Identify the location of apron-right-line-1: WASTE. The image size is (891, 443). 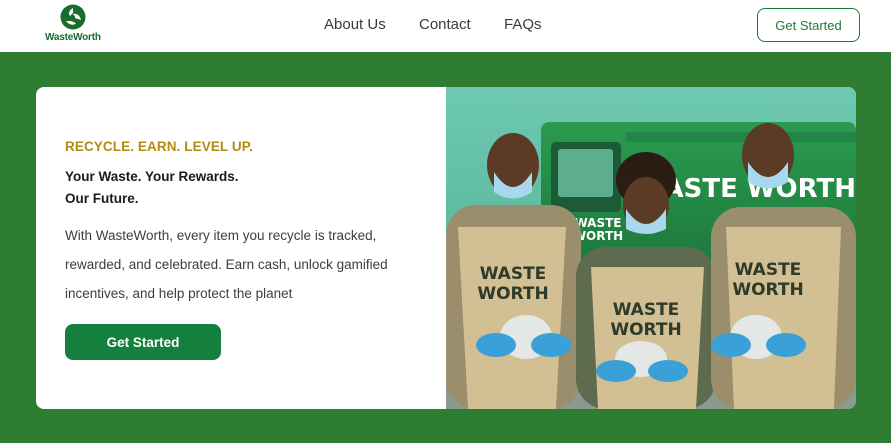
(768, 270).